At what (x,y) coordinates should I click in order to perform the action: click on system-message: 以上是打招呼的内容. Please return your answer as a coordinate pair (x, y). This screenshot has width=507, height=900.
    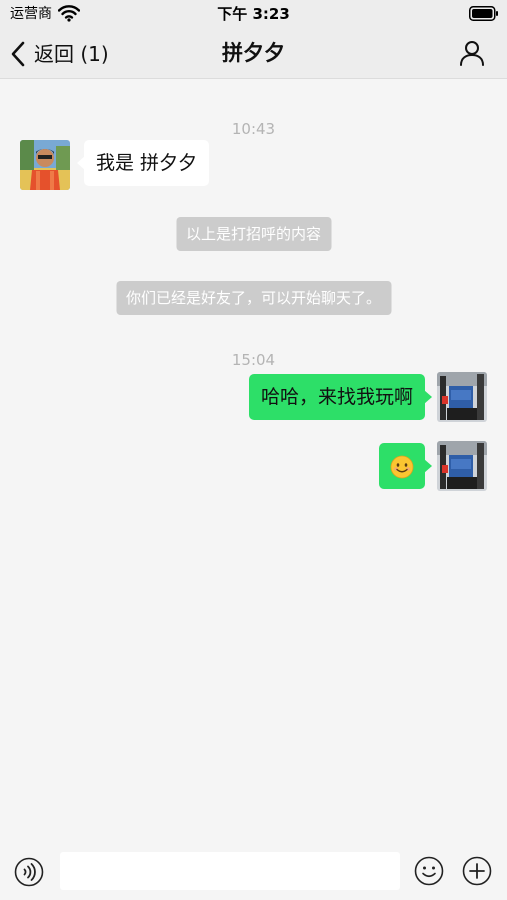
    Looking at the image, I should click on (253, 234).